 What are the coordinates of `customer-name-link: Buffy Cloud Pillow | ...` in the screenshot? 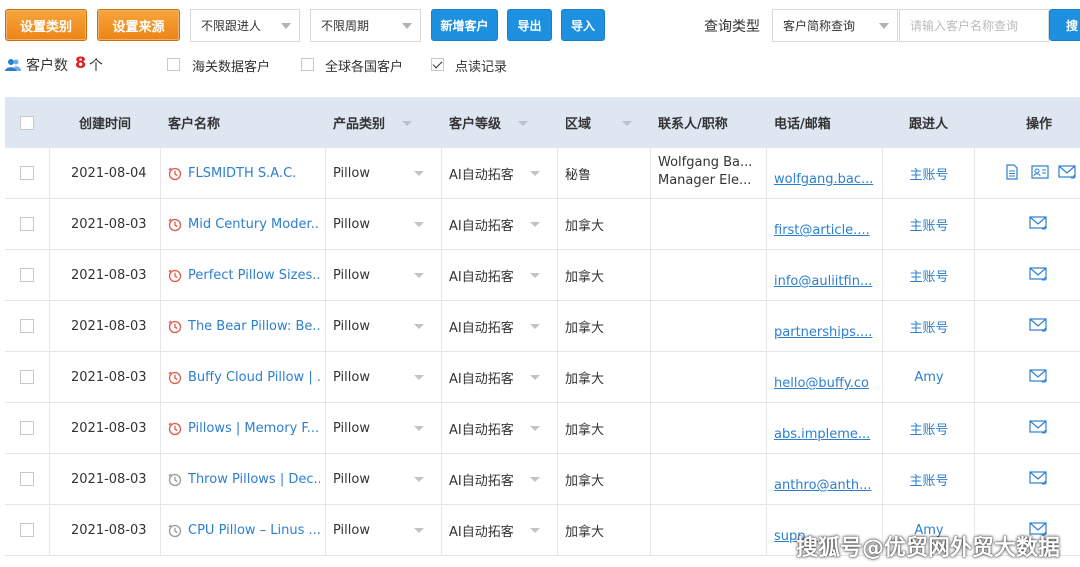 It's located at (254, 377).